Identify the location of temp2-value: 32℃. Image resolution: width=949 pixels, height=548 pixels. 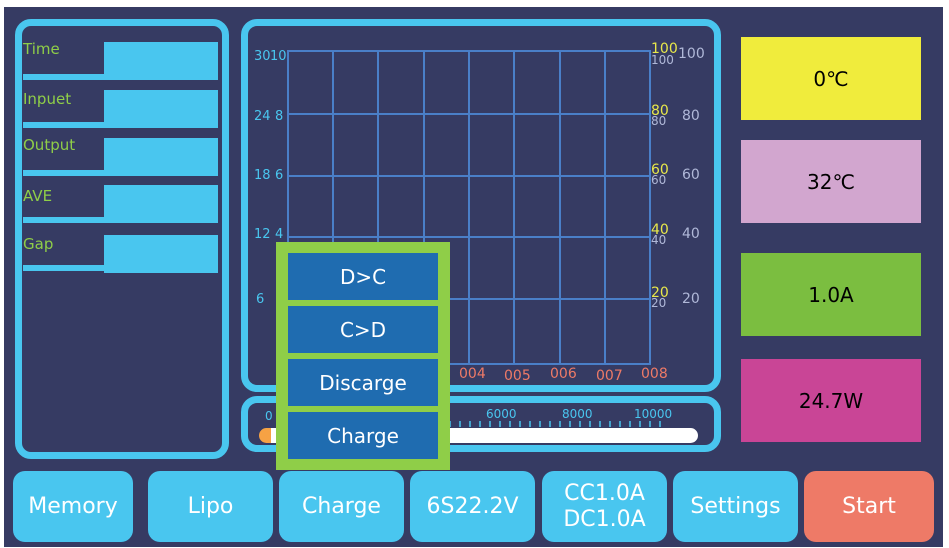
(831, 181).